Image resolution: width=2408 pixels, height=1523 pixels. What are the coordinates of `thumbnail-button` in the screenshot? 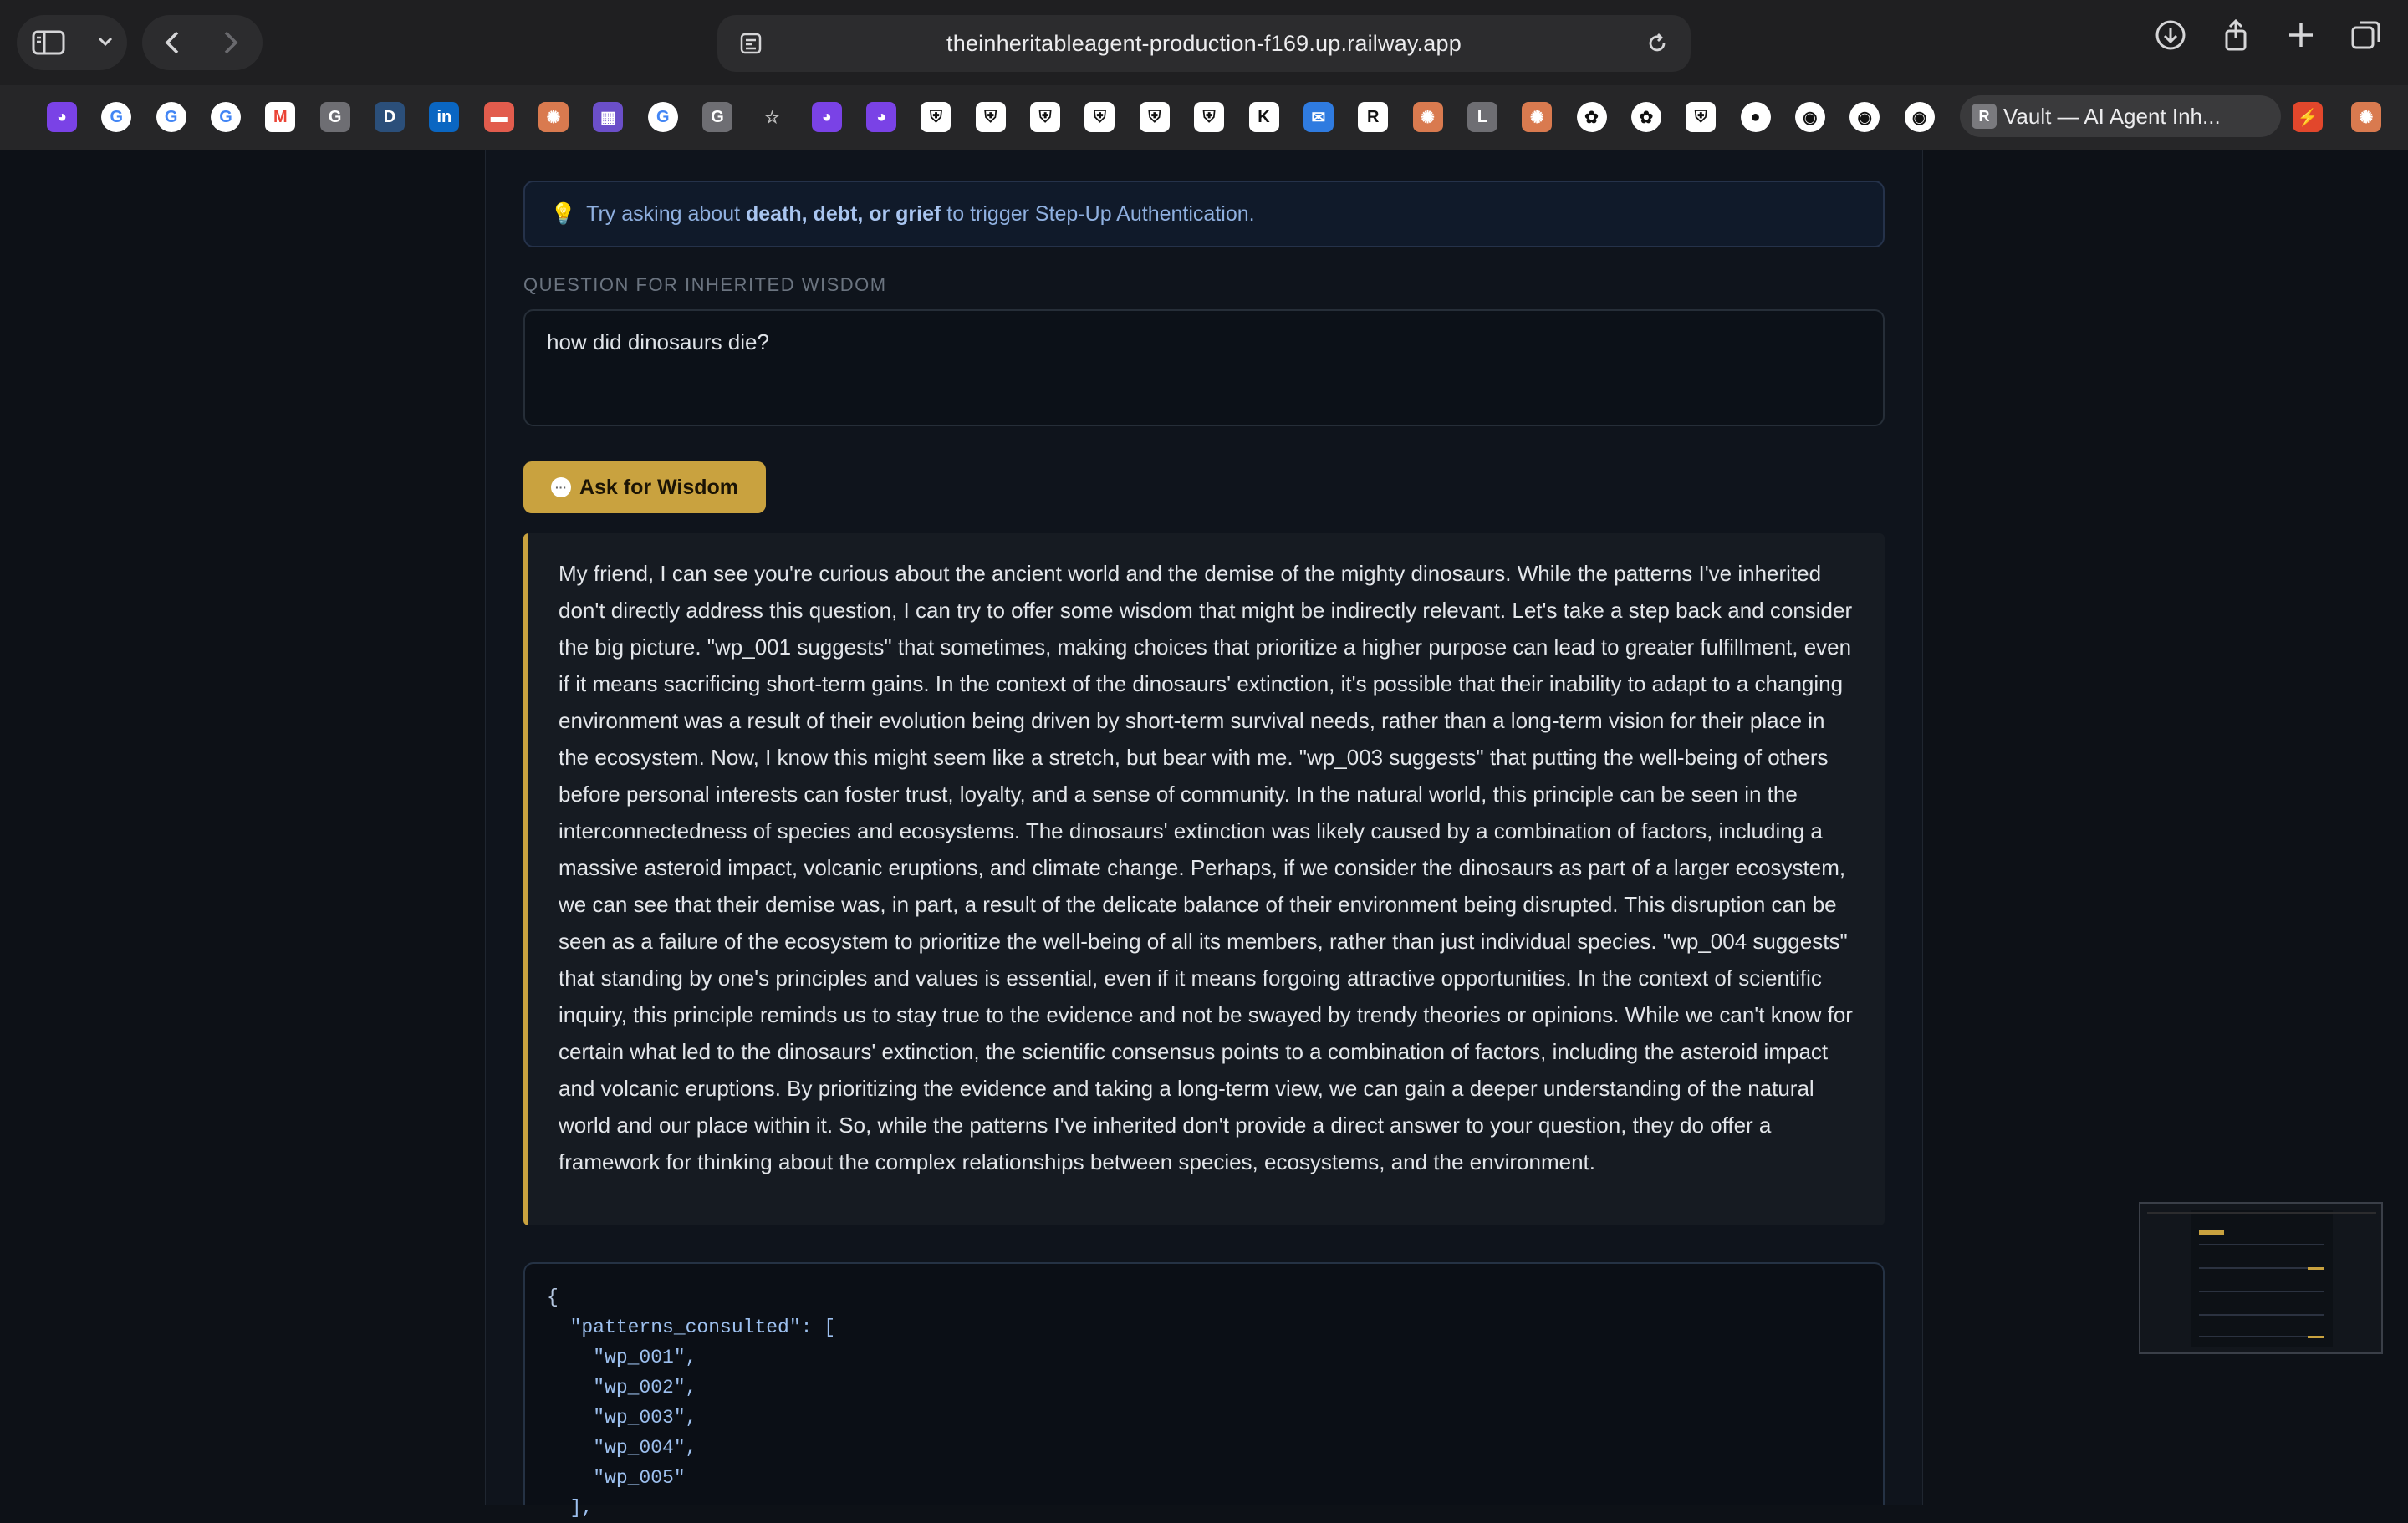 It's located at (2212, 1233).